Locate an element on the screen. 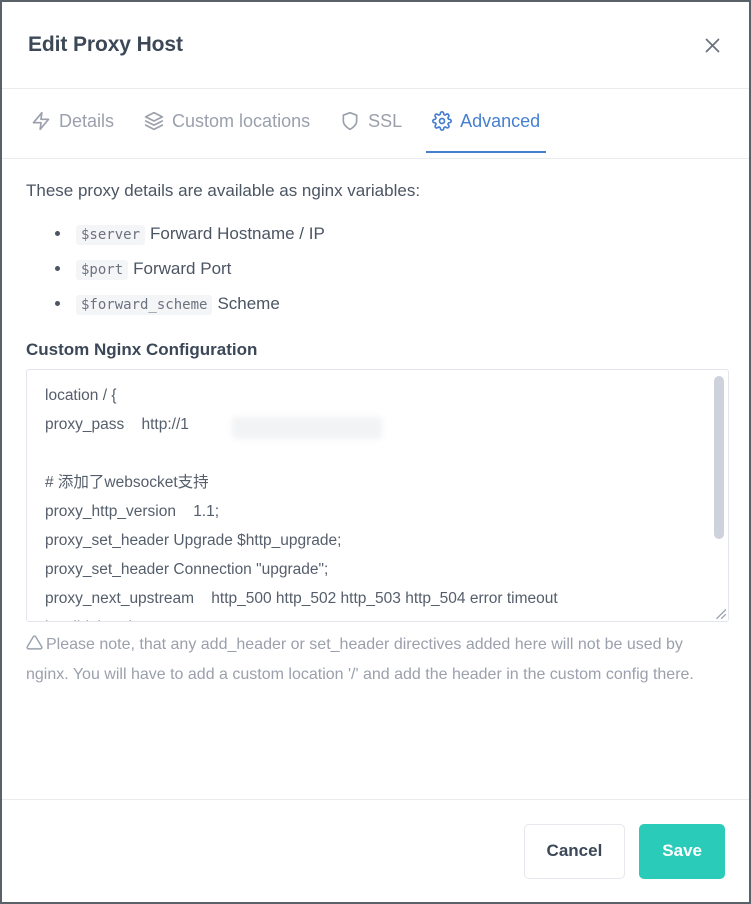 The height and width of the screenshot is (904, 751). cancel-button: Cancel is located at coordinates (574, 851).